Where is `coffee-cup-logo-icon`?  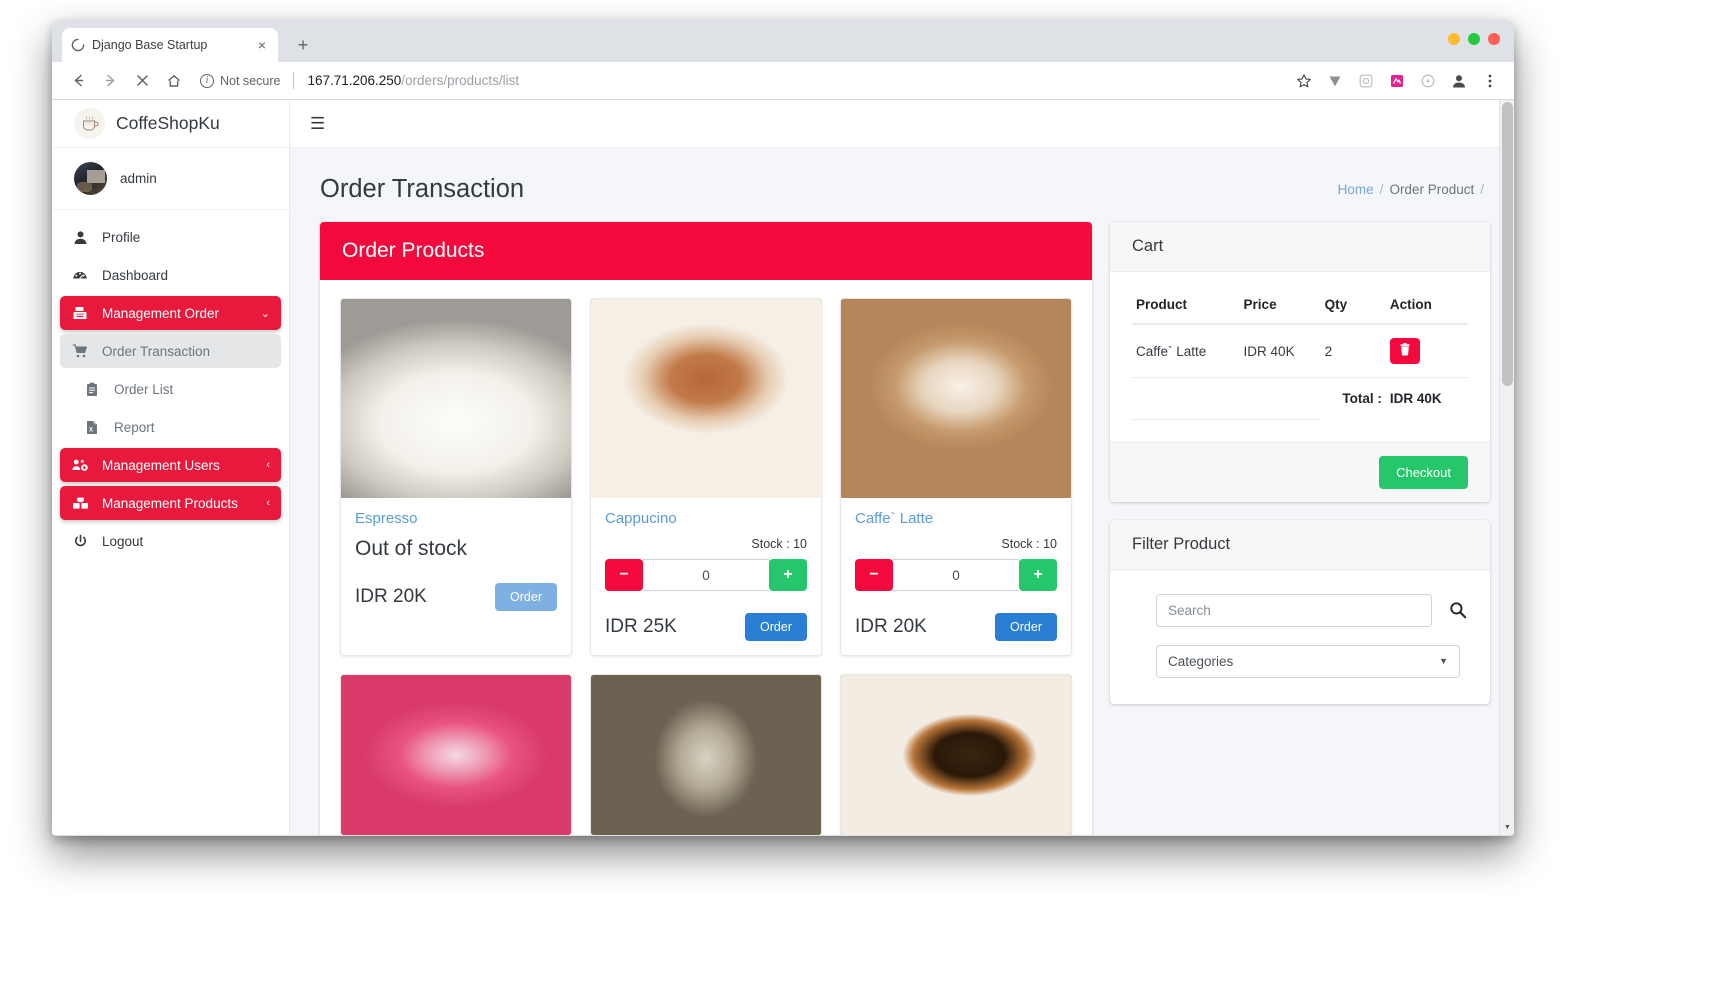 coffee-cup-logo-icon is located at coordinates (89, 123).